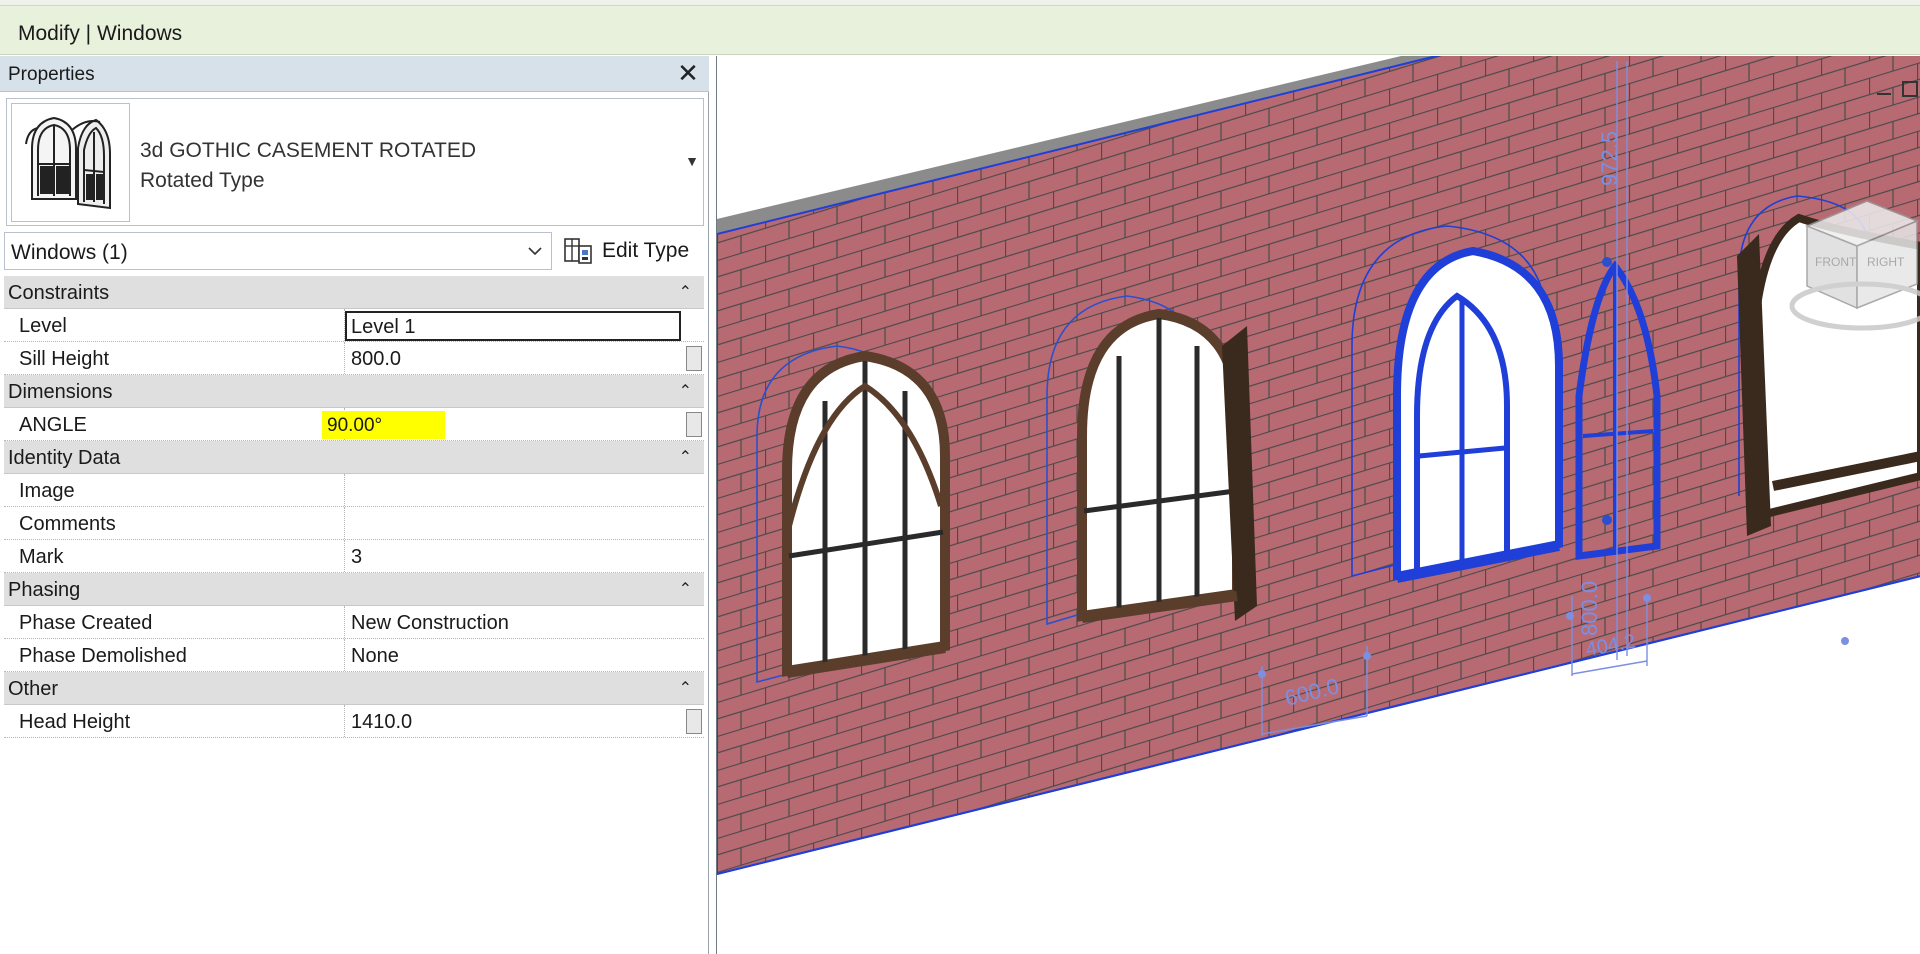  What do you see at coordinates (75, 722) in the screenshot?
I see `property-name: Head Height` at bounding box center [75, 722].